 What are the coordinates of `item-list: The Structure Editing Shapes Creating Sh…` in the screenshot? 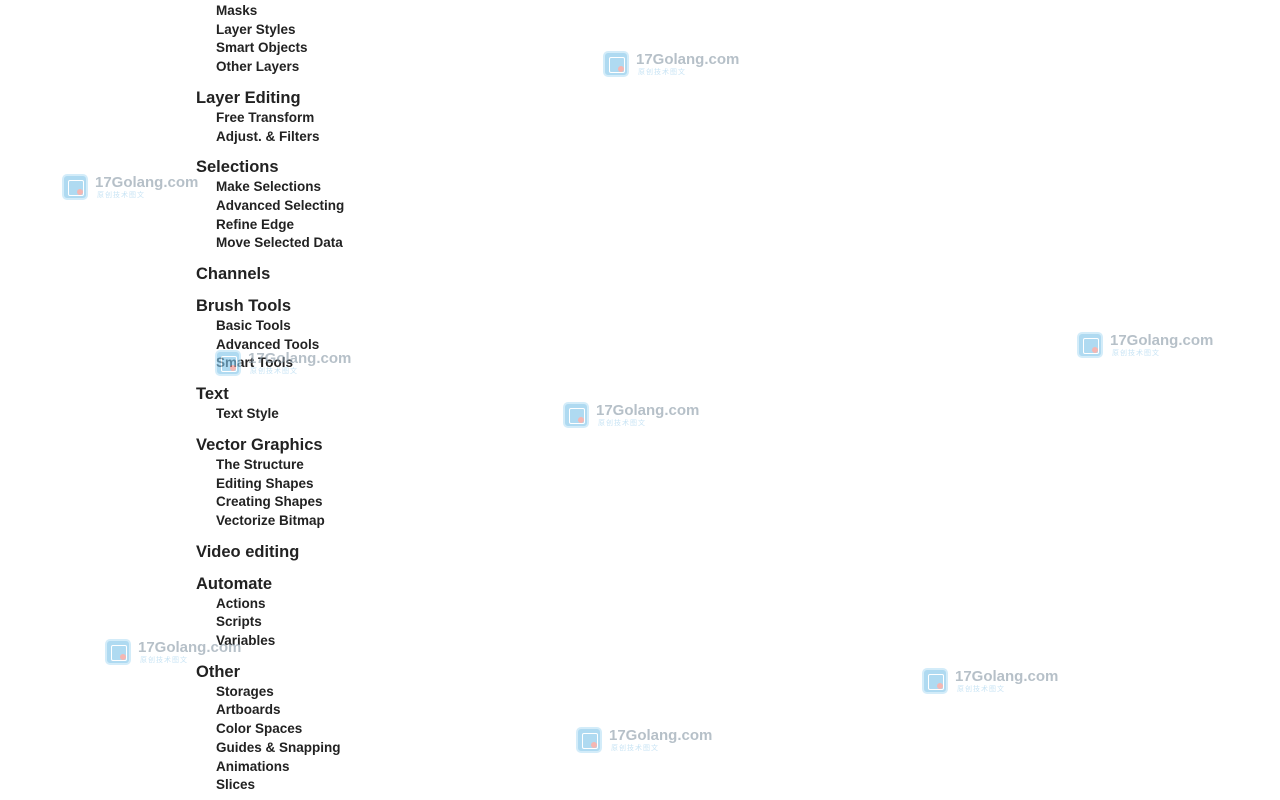 It's located at (346, 493).